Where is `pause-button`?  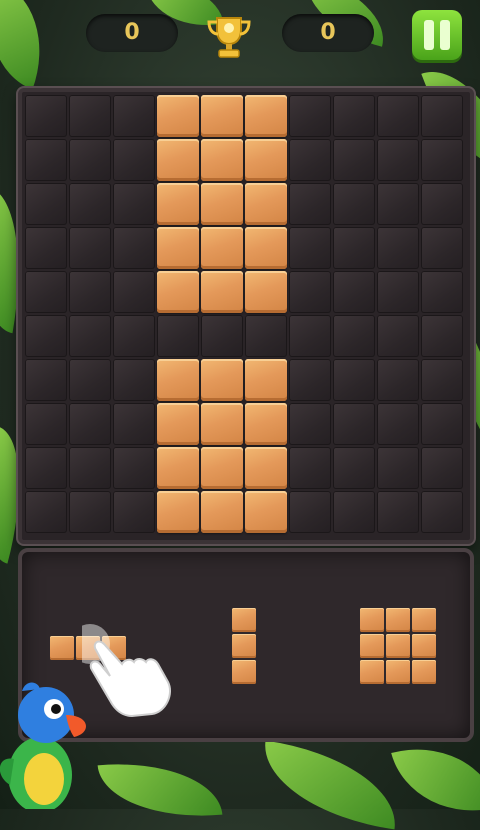 pause-button is located at coordinates (437, 35).